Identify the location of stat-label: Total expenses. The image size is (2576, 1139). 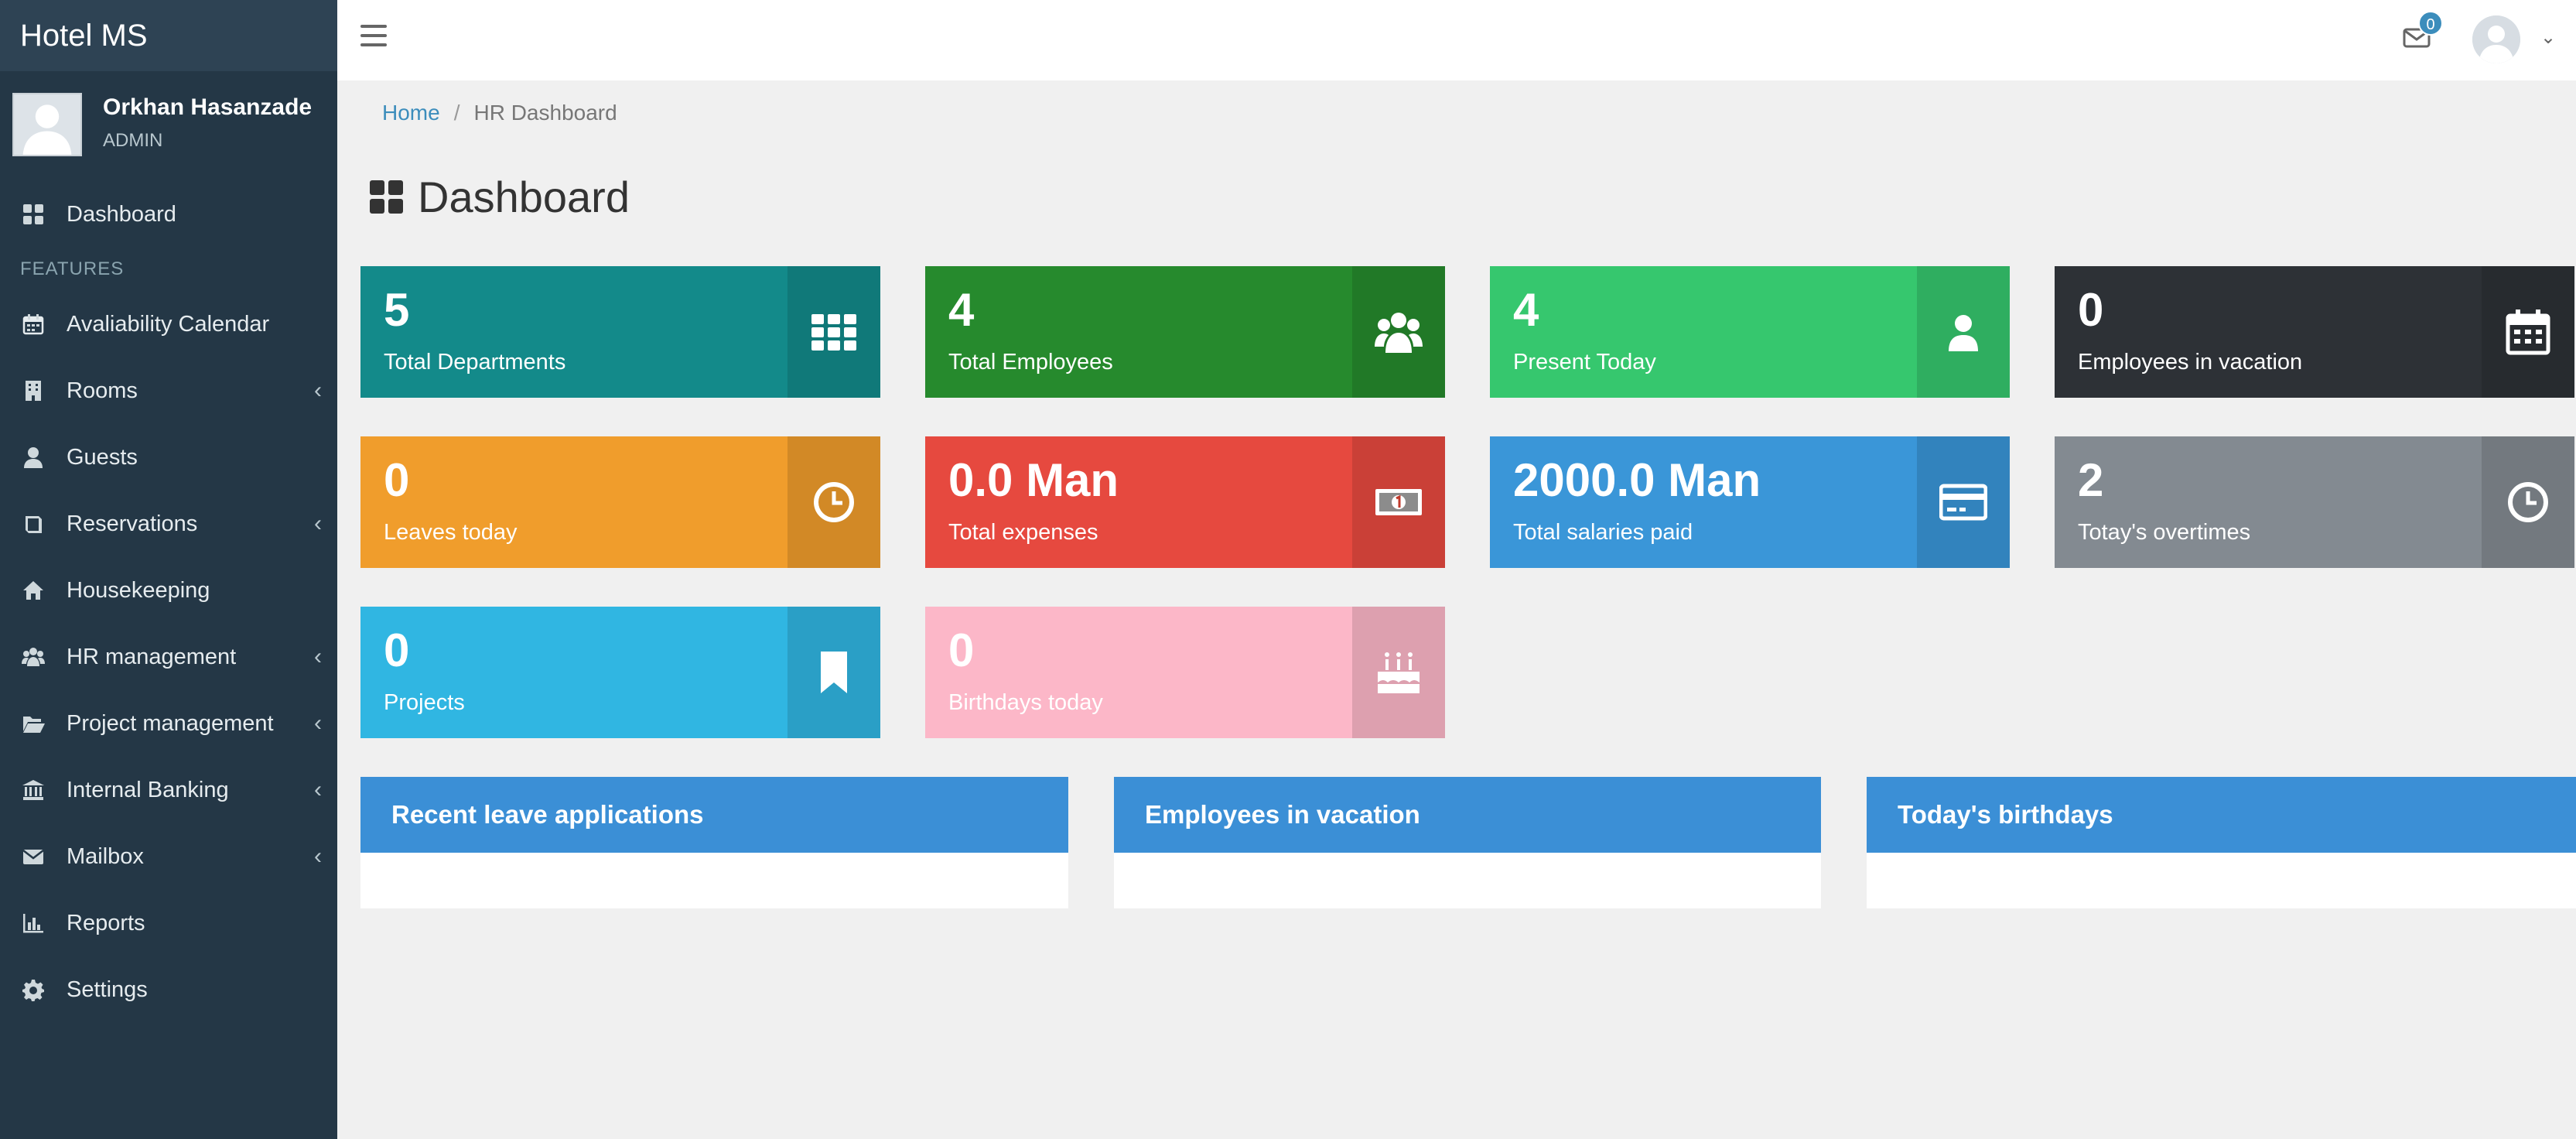
(1023, 532).